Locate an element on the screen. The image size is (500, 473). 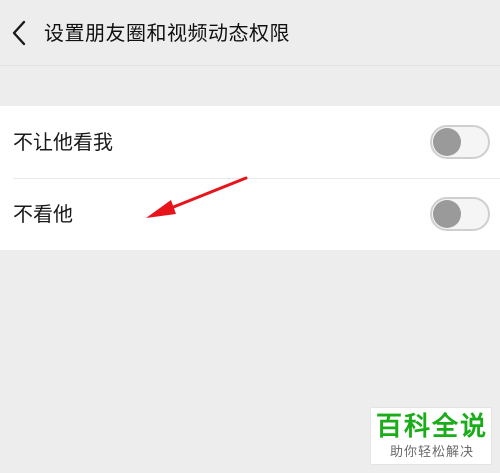
setting-label-hide-my-moments: 不让他看我 is located at coordinates (63, 142).